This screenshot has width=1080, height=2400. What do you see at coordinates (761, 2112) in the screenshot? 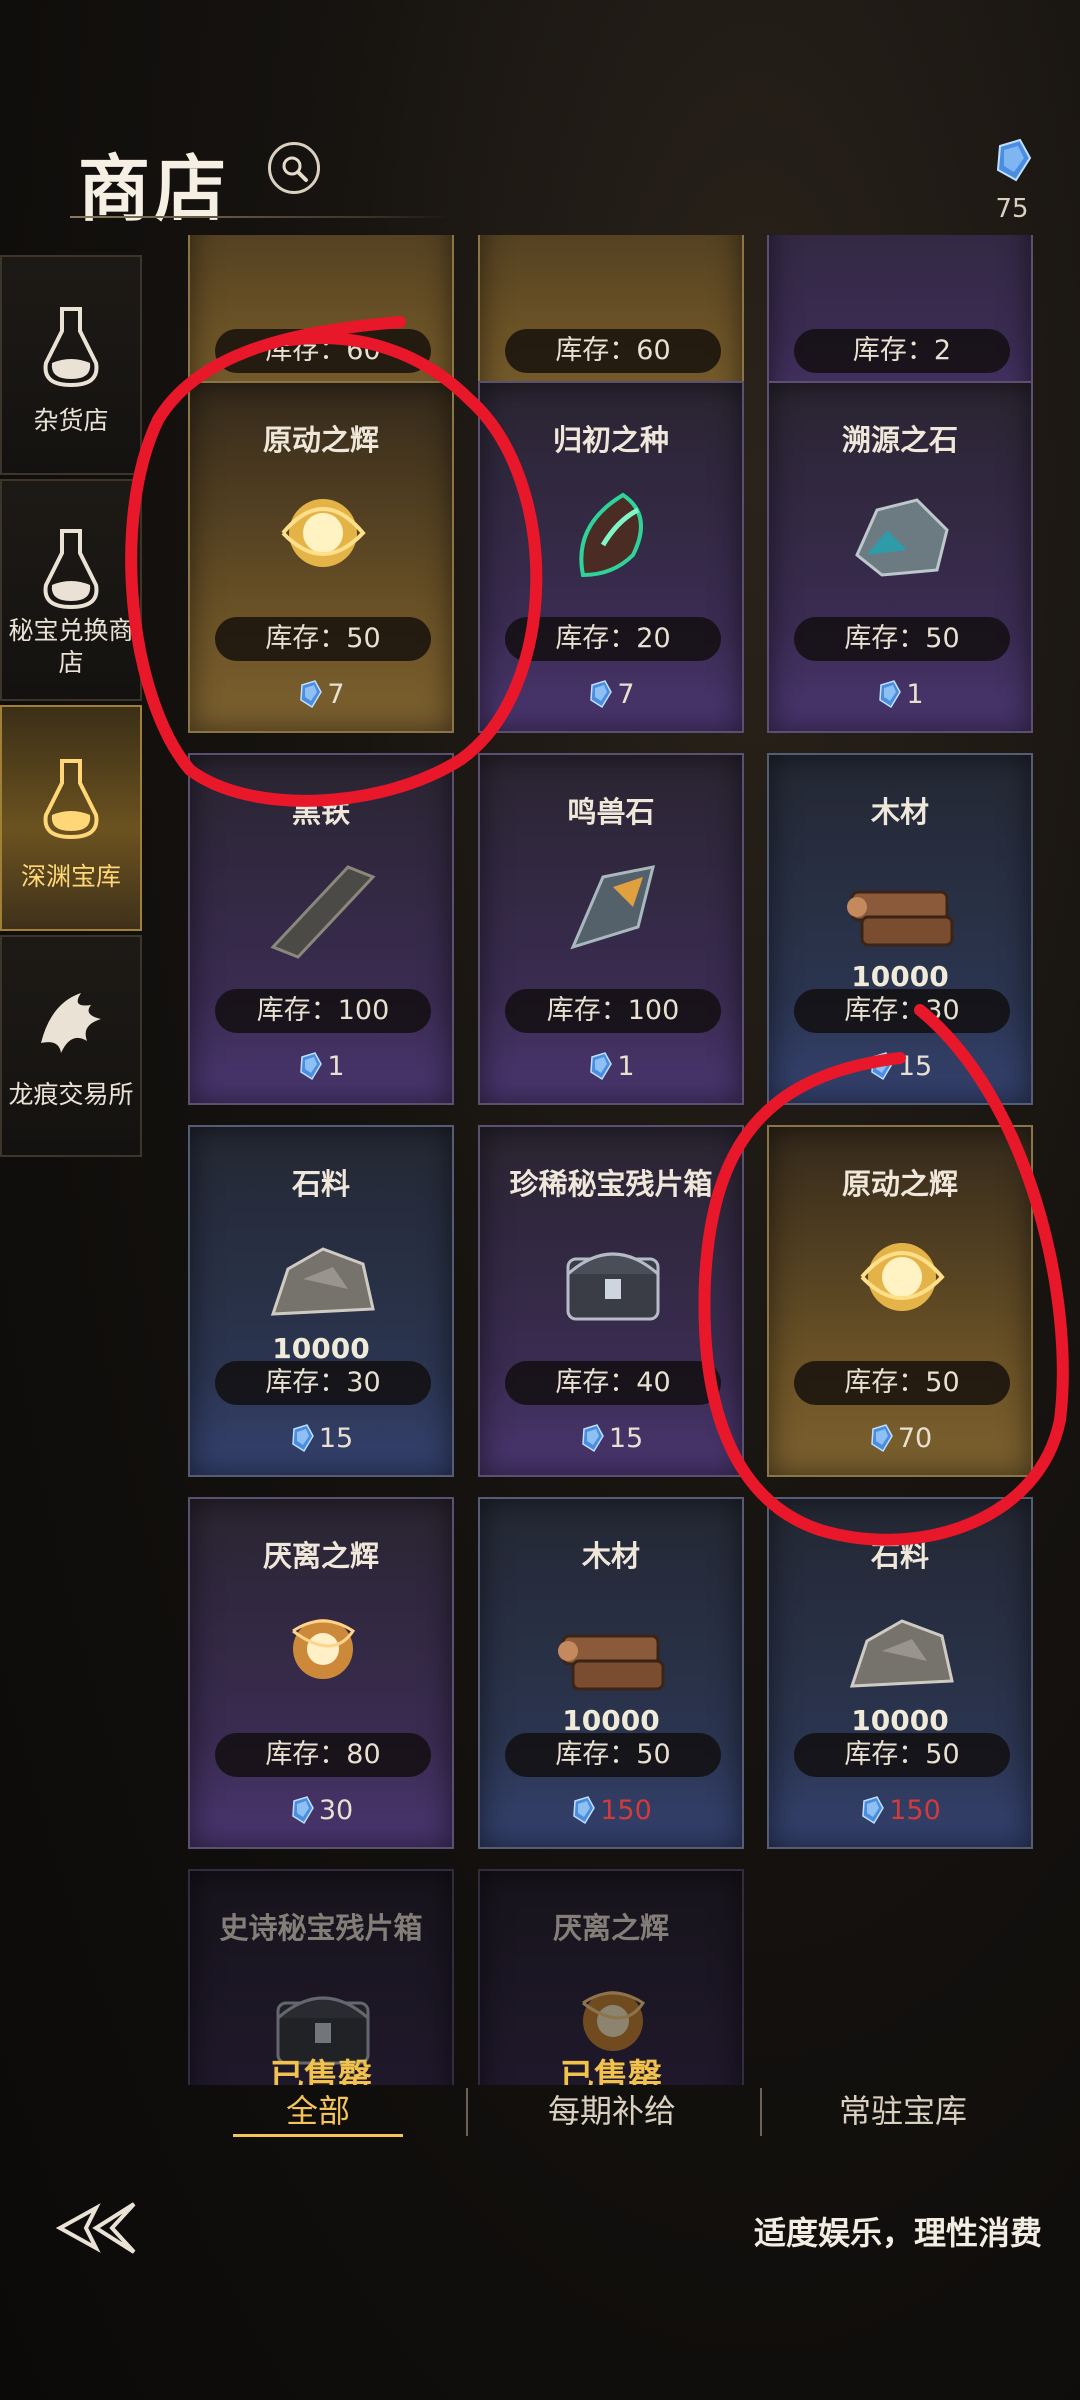
I see `tab-divider` at bounding box center [761, 2112].